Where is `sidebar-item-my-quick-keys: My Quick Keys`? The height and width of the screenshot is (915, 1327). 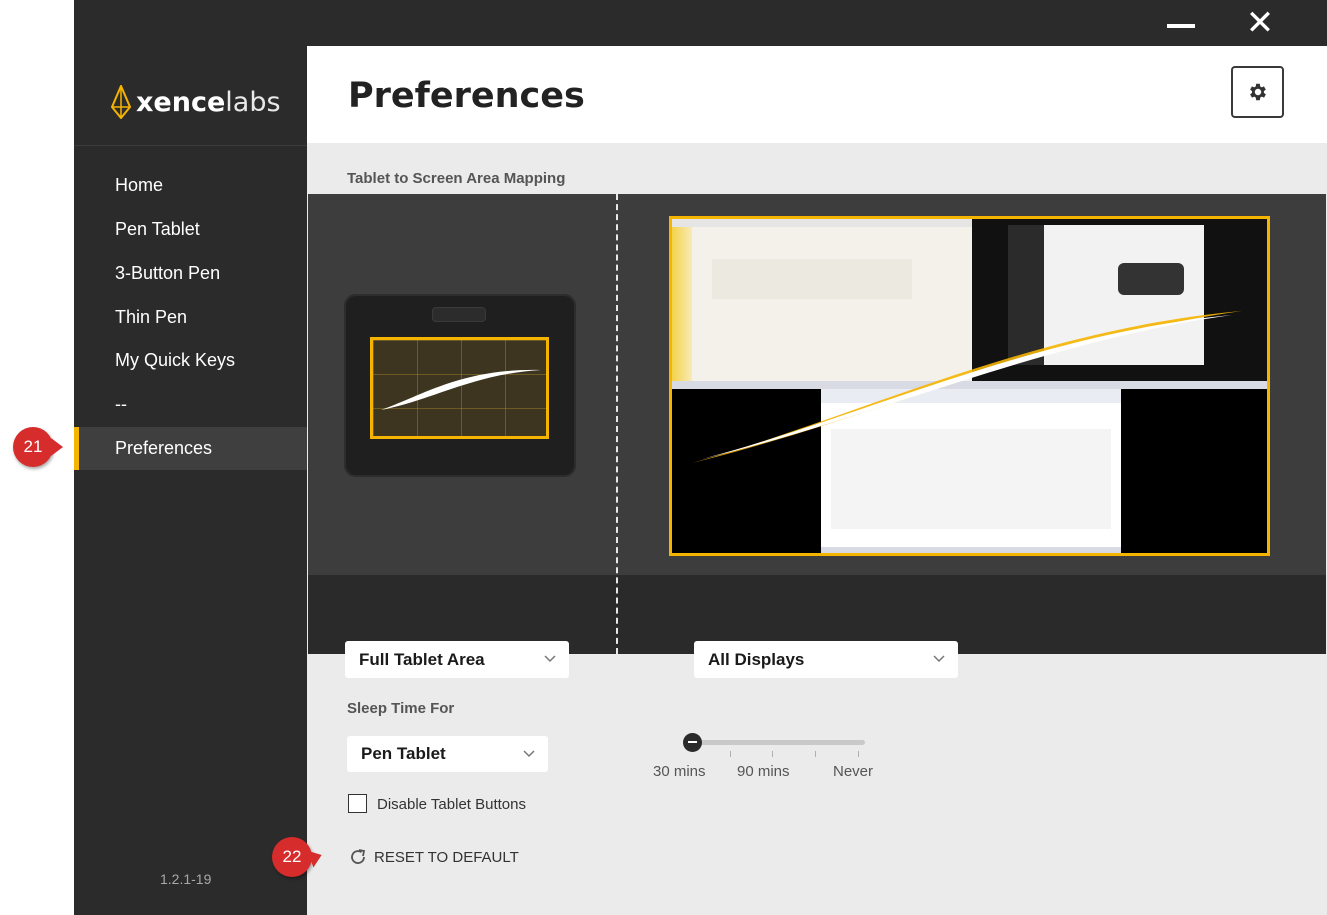 sidebar-item-my-quick-keys: My Quick Keys is located at coordinates (190, 360).